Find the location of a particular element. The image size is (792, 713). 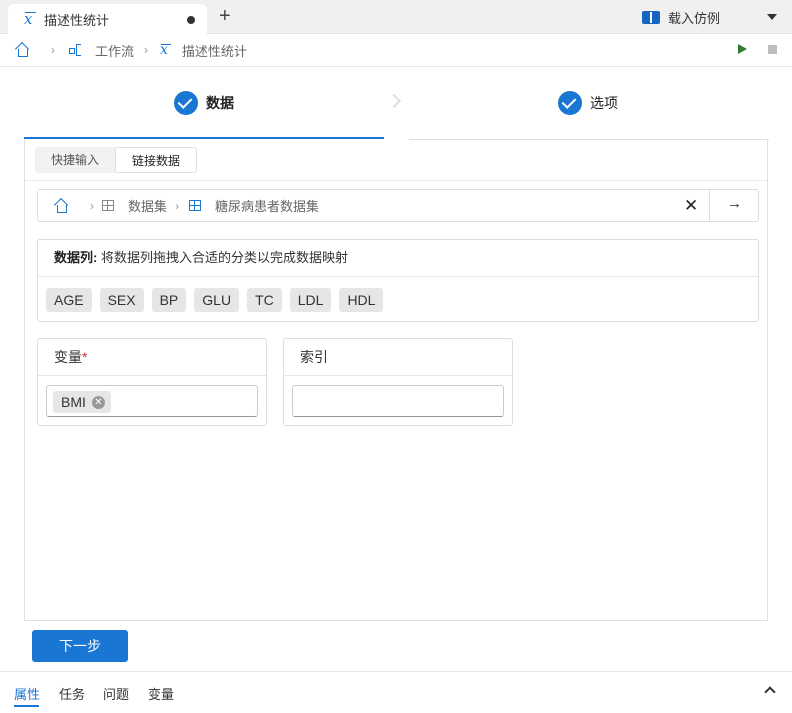

column-chip: HDL is located at coordinates (361, 300).